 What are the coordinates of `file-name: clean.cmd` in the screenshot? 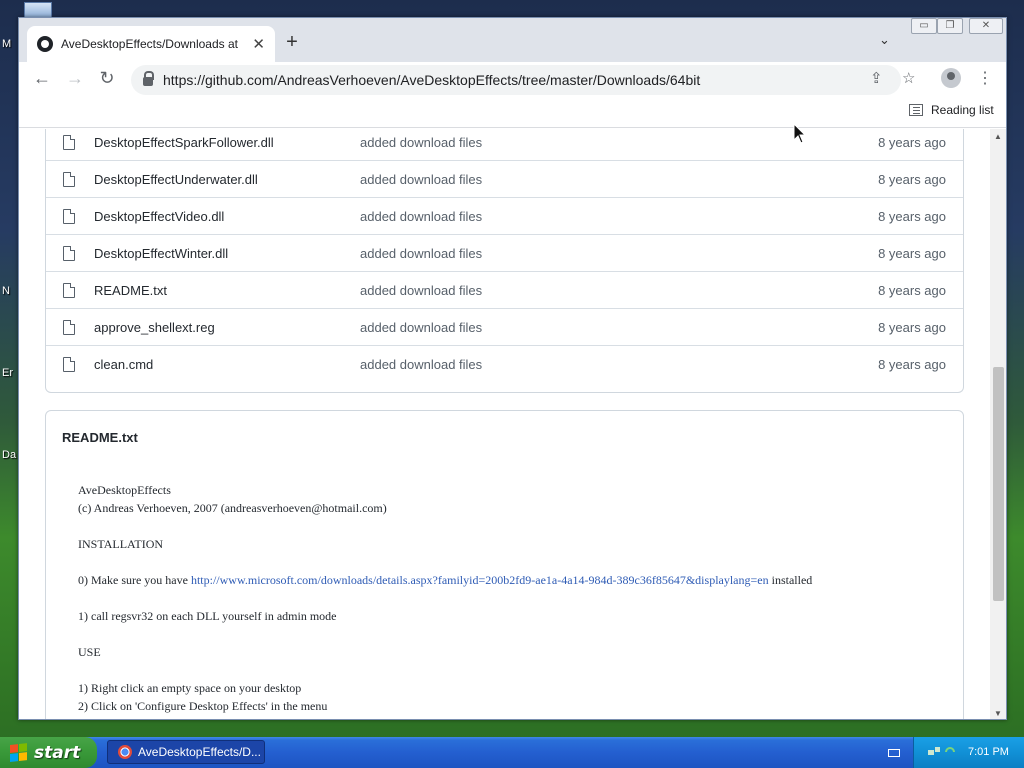 It's located at (123, 364).